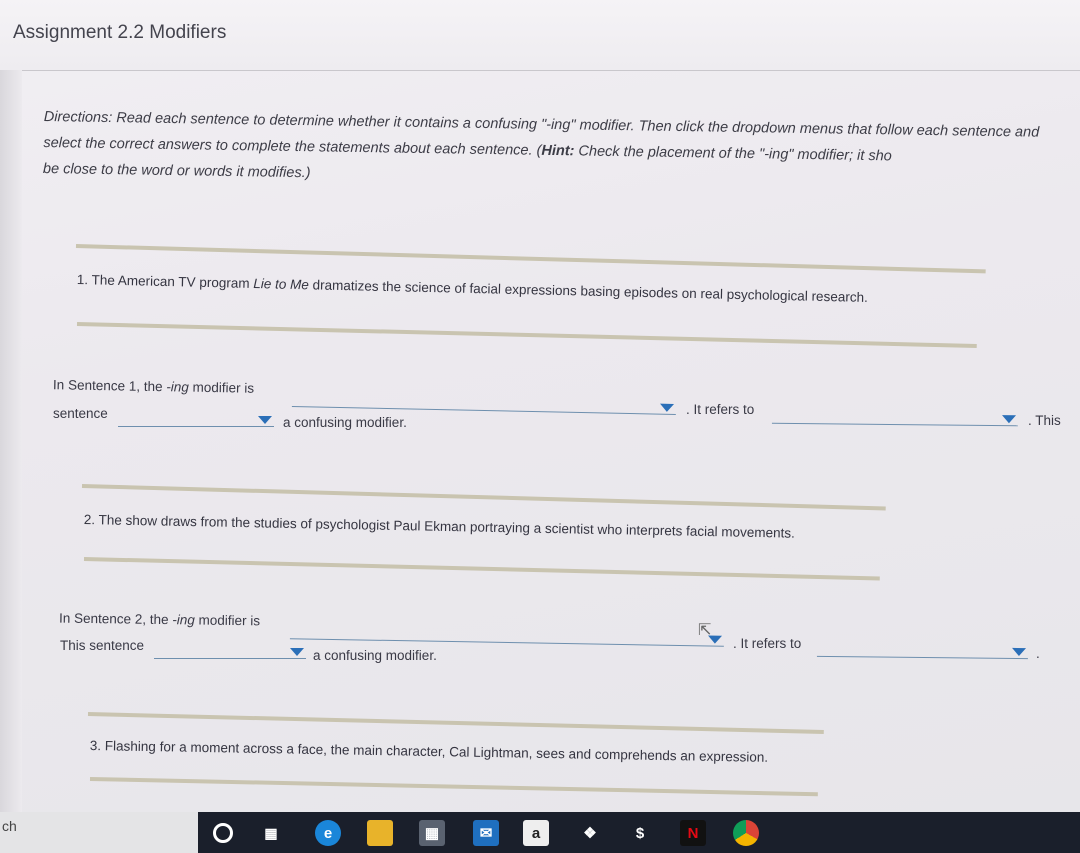 The image size is (1080, 853). What do you see at coordinates (746, 833) in the screenshot?
I see `chrome-icon` at bounding box center [746, 833].